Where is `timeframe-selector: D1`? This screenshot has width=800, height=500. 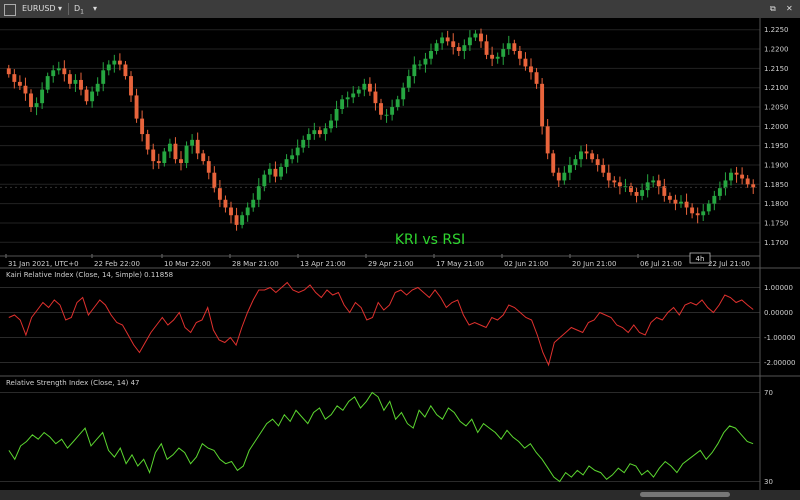 timeframe-selector: D1 is located at coordinates (79, 9).